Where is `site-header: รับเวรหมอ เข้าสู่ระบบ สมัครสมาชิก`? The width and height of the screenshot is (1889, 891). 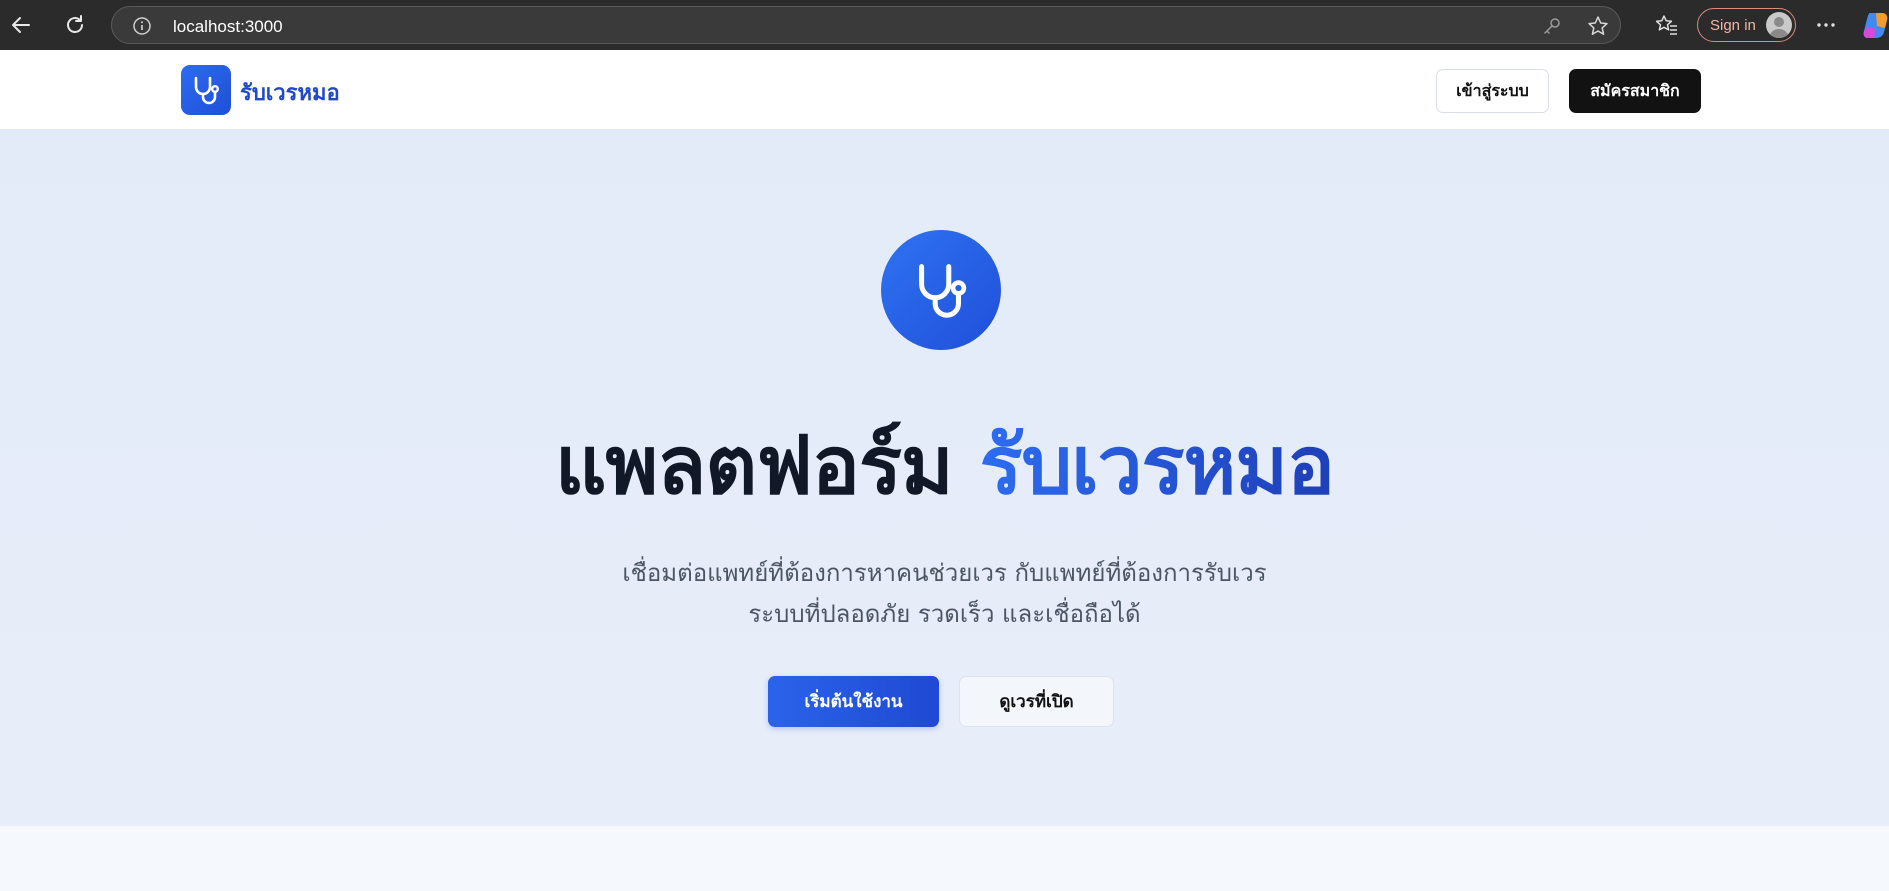
site-header: รับเวรหมอ เข้าสู่ระบบ สมัครสมาชิก is located at coordinates (944, 90).